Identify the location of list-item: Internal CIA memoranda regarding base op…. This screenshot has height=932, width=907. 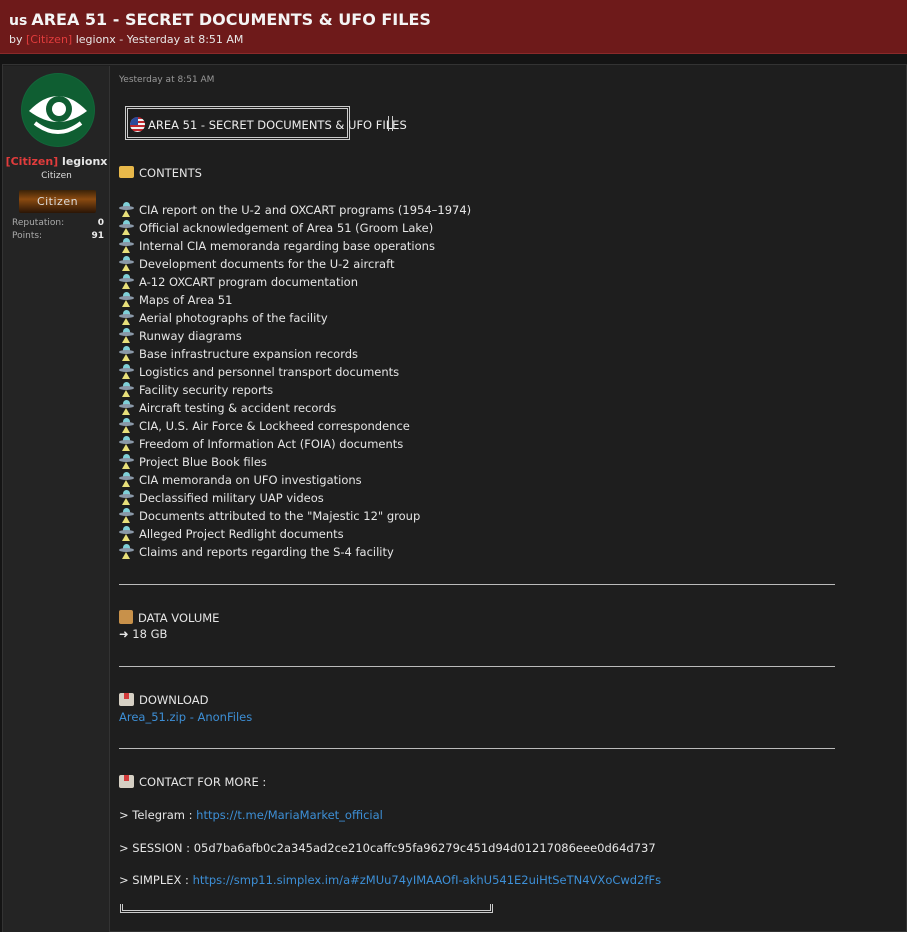
(277, 245).